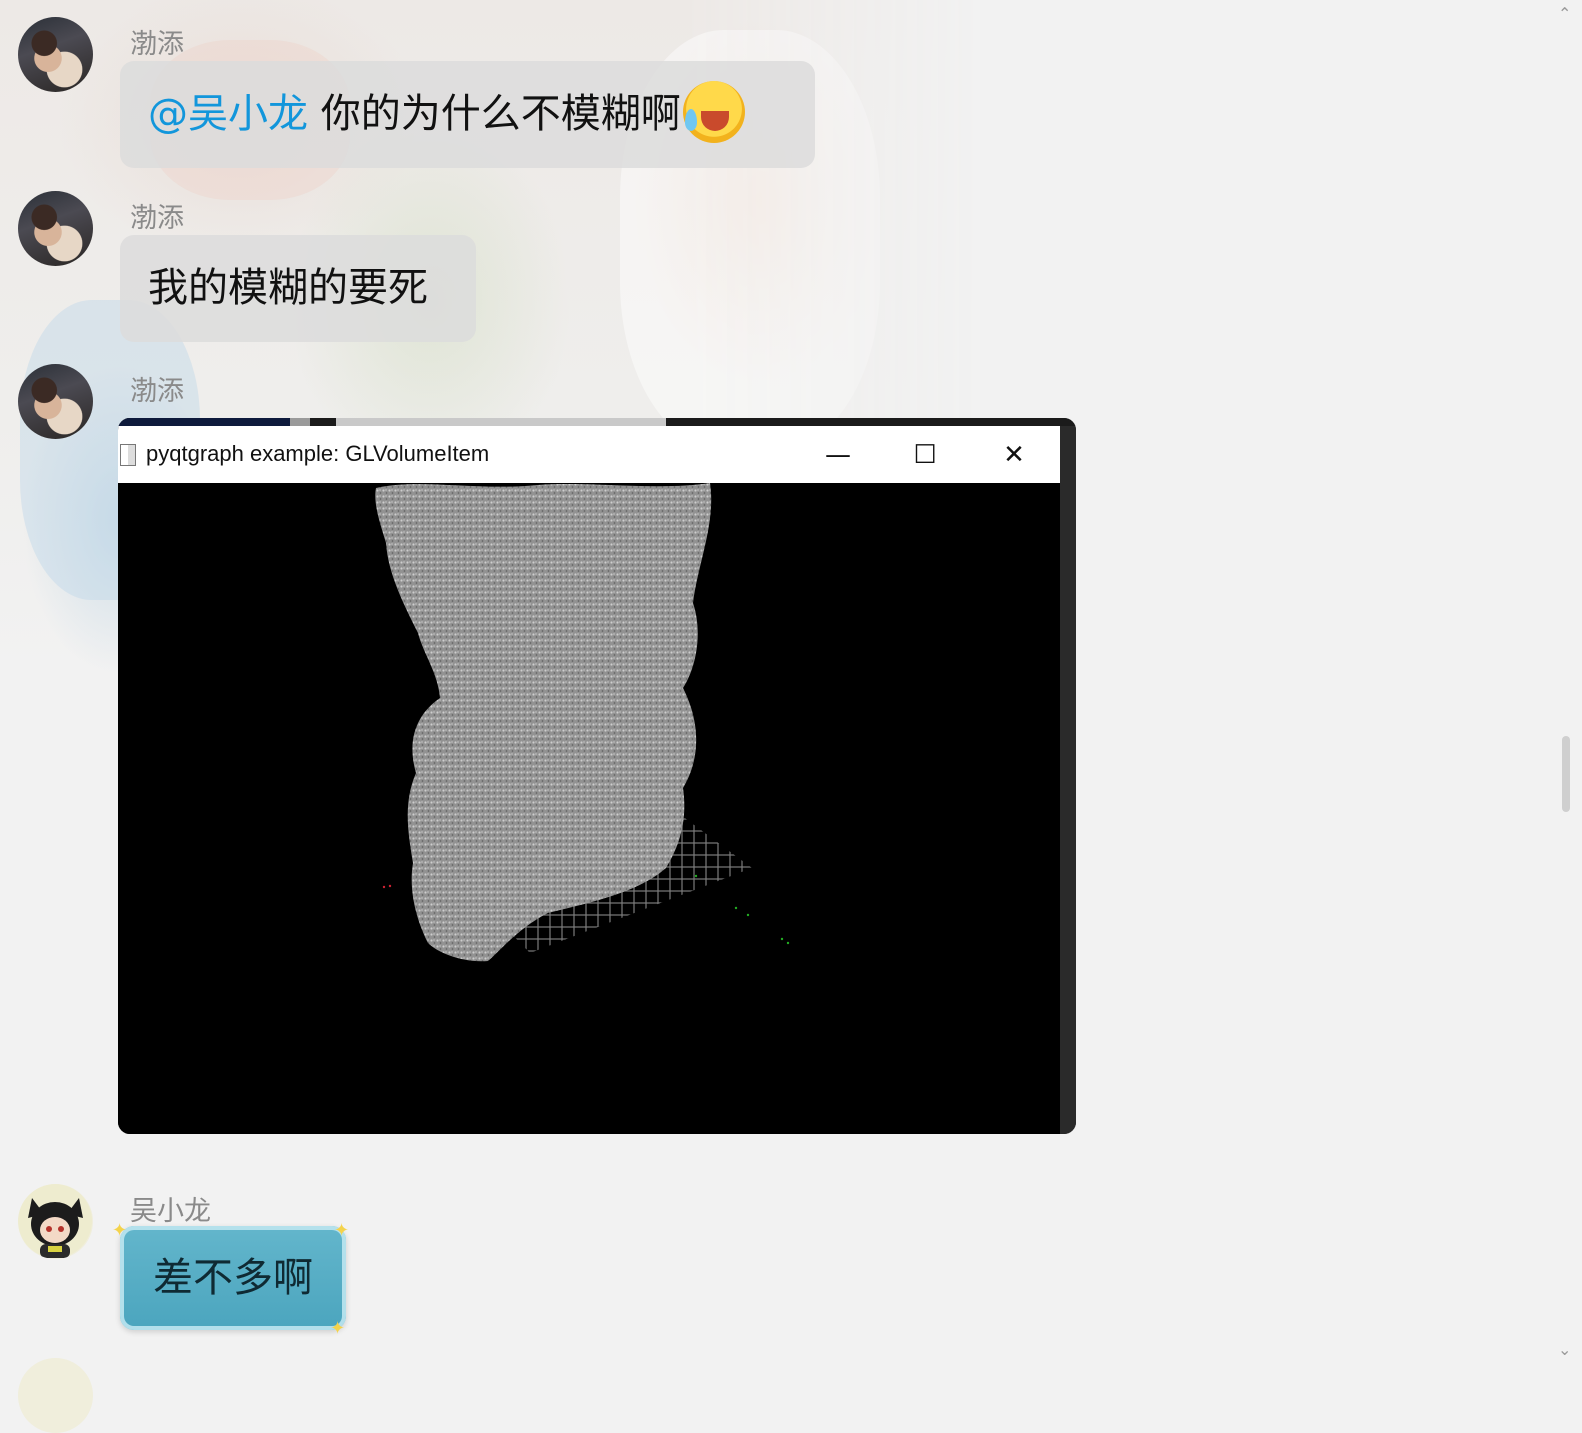 This screenshot has height=1433, width=1582. Describe the element at coordinates (228, 114) in the screenshot. I see `mention-link: @吴小龙` at that location.